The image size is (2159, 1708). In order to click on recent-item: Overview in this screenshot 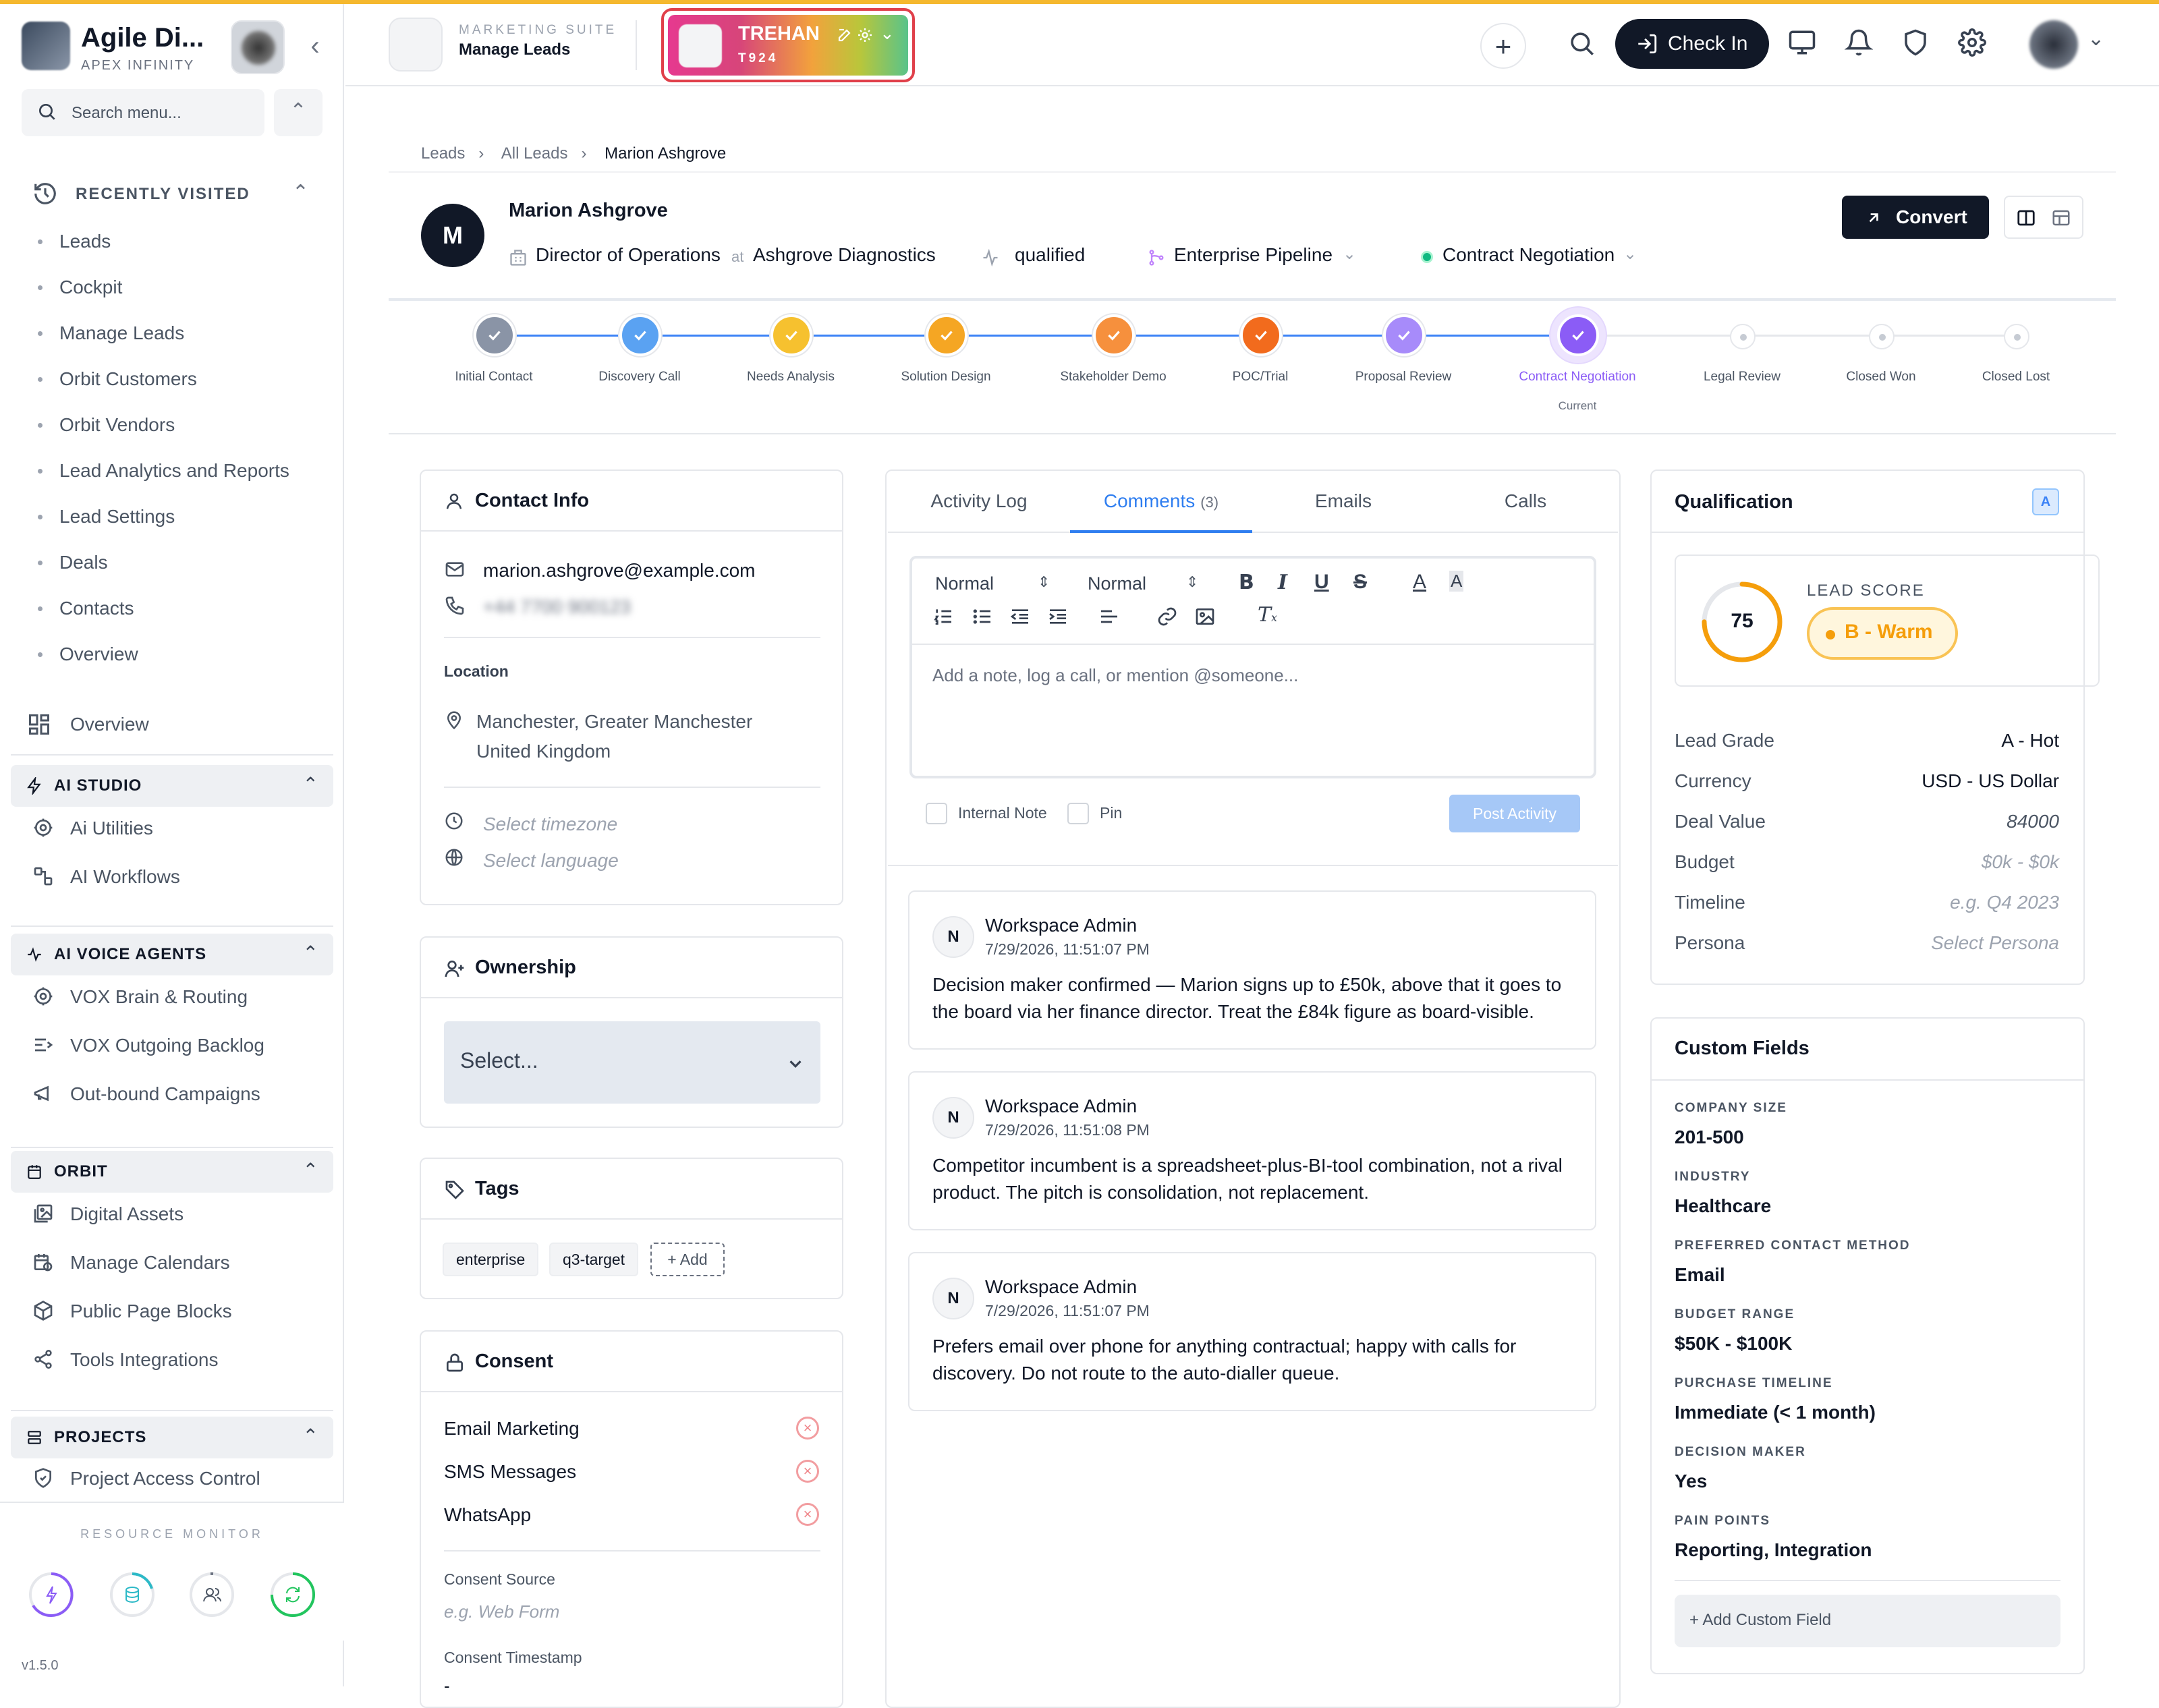, I will do `click(180, 662)`.